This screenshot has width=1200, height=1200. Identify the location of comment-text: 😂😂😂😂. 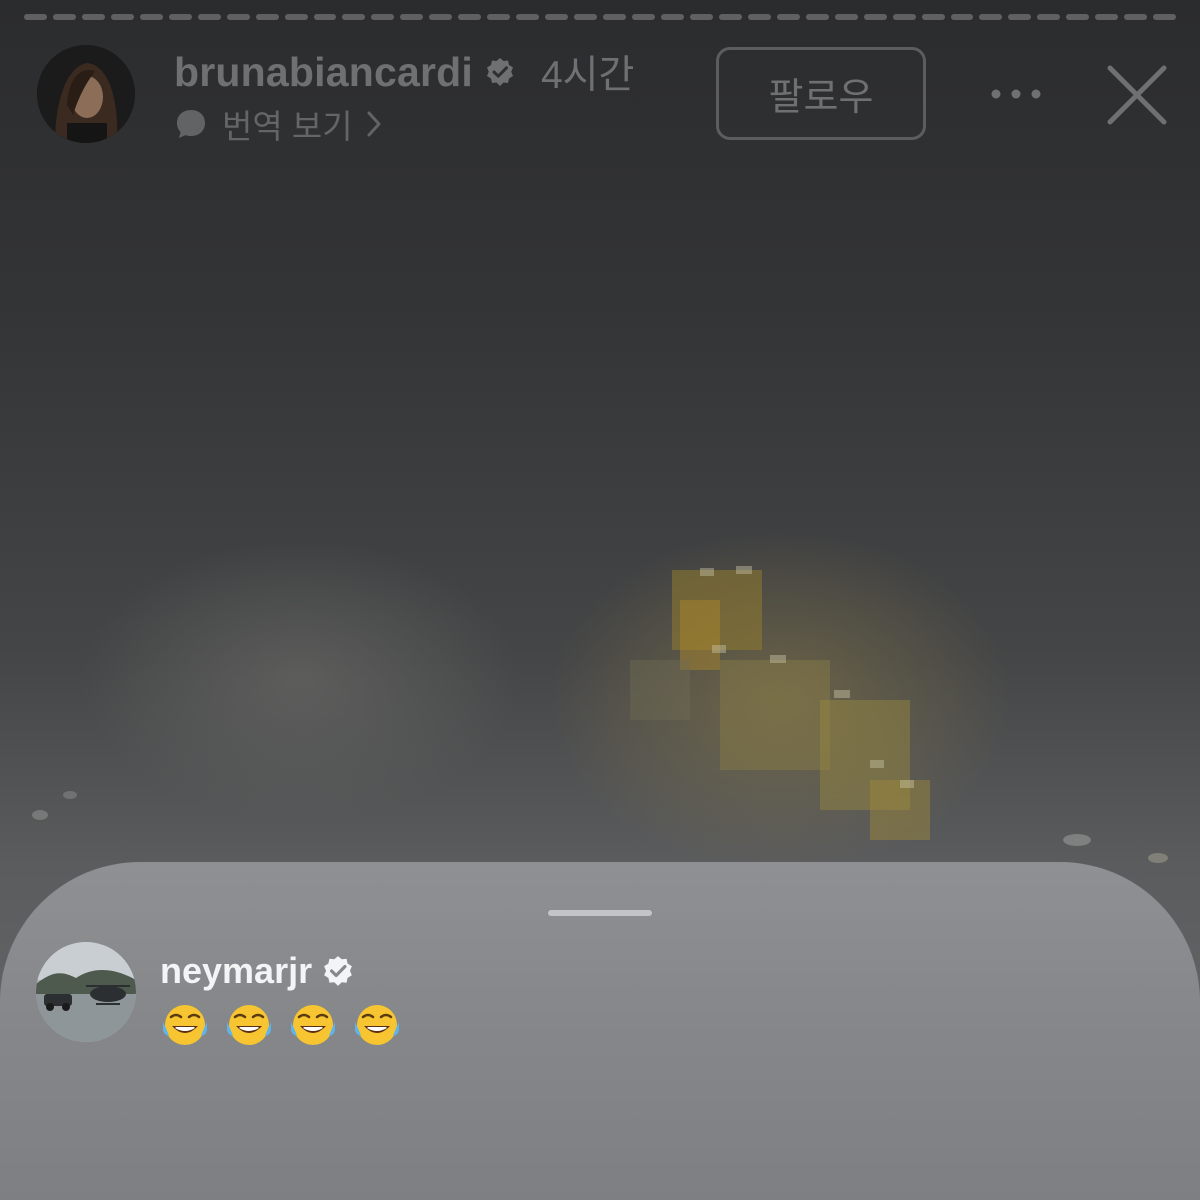
(281, 1025).